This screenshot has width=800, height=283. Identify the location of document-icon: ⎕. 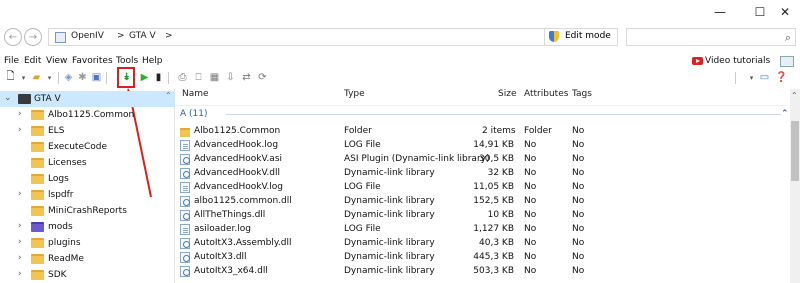
(198, 77).